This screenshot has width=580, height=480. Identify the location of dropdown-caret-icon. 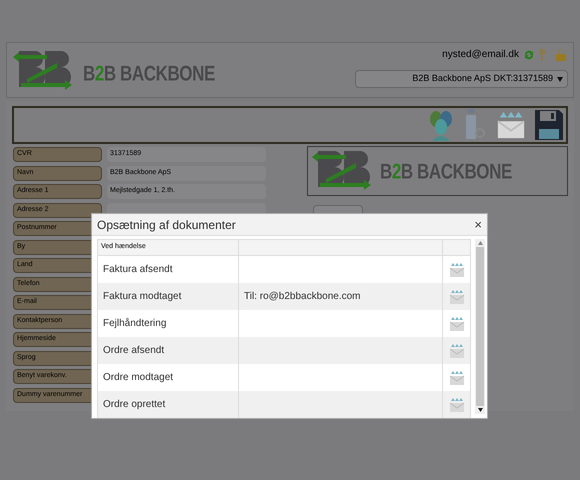
(560, 79).